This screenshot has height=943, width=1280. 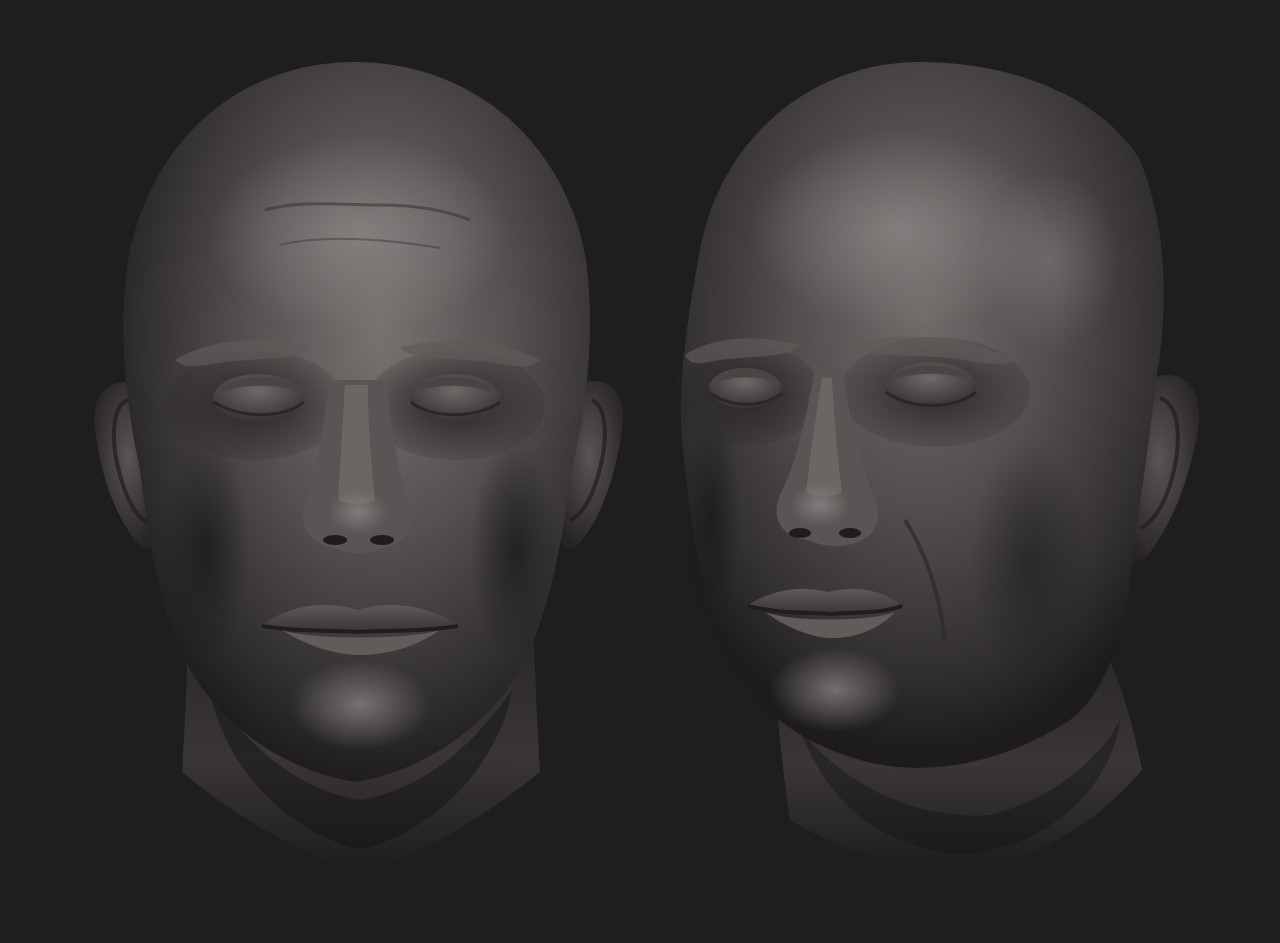 What do you see at coordinates (1050, 260) in the screenshot?
I see `temple-highlight` at bounding box center [1050, 260].